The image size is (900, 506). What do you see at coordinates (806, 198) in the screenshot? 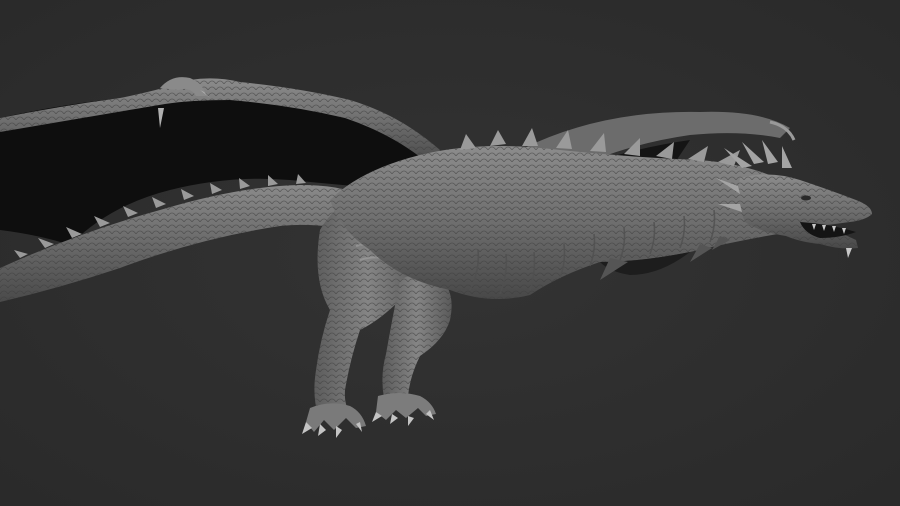
I see `eye` at bounding box center [806, 198].